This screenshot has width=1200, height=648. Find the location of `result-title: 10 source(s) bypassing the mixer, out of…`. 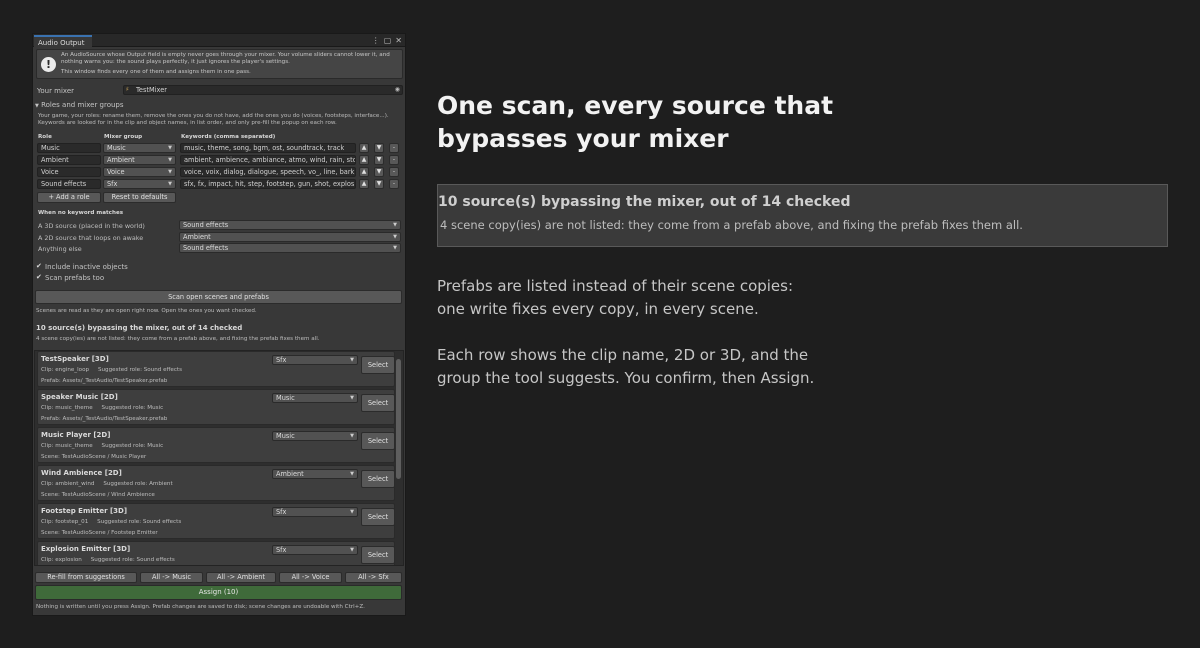

result-title: 10 source(s) bypassing the mixer, out of… is located at coordinates (139, 328).